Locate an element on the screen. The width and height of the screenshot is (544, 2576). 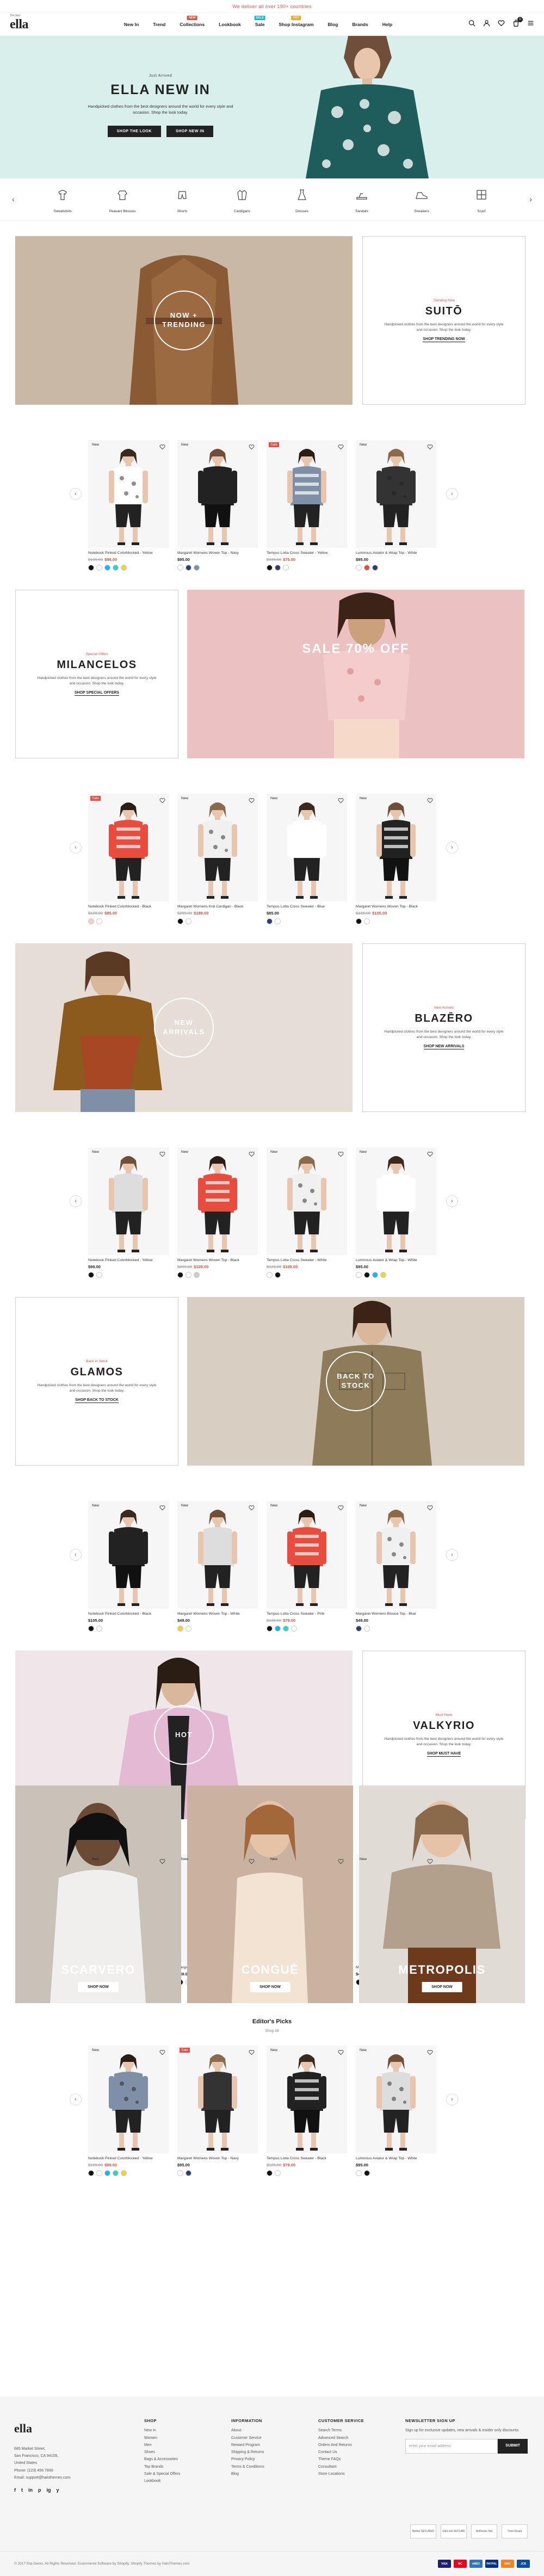
category-prev-arrow: ‹ is located at coordinates (14, 199).